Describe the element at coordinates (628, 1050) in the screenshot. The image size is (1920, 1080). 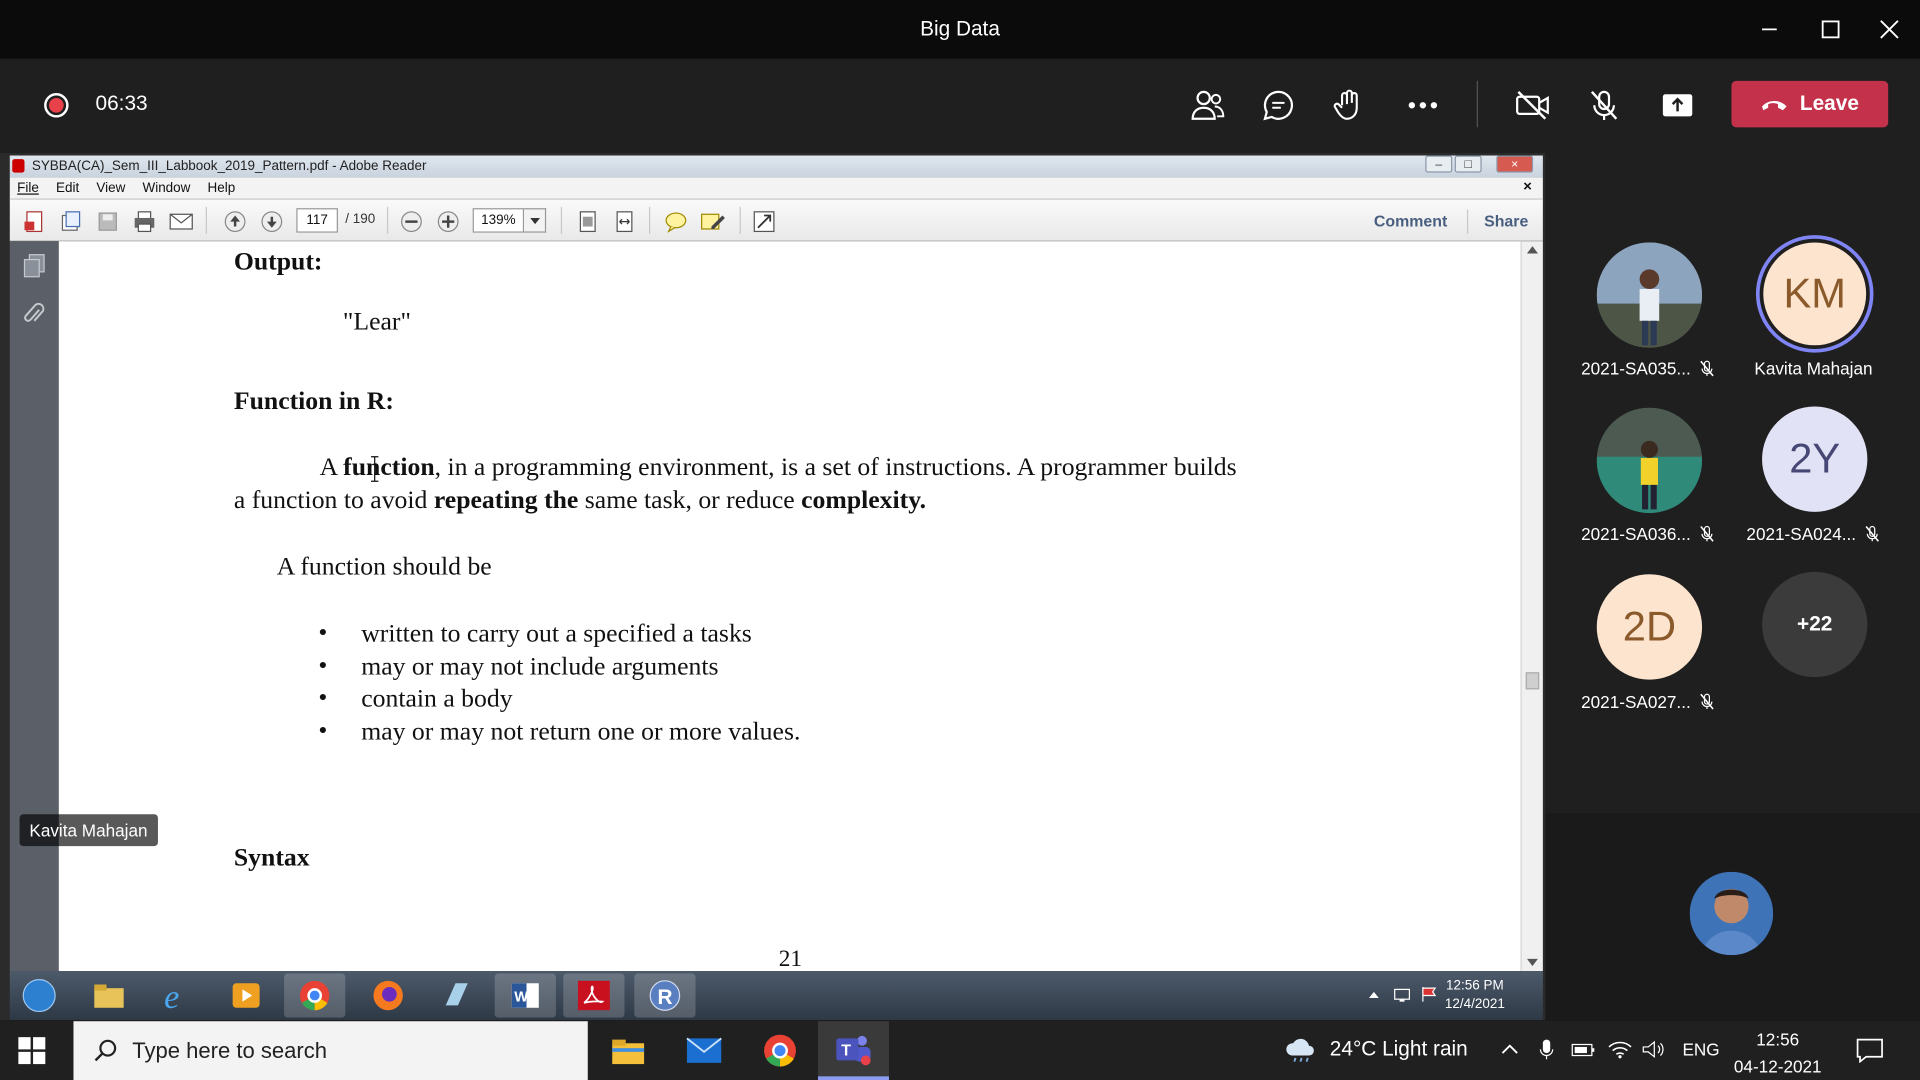
I see `taskbar-file-explorer` at that location.